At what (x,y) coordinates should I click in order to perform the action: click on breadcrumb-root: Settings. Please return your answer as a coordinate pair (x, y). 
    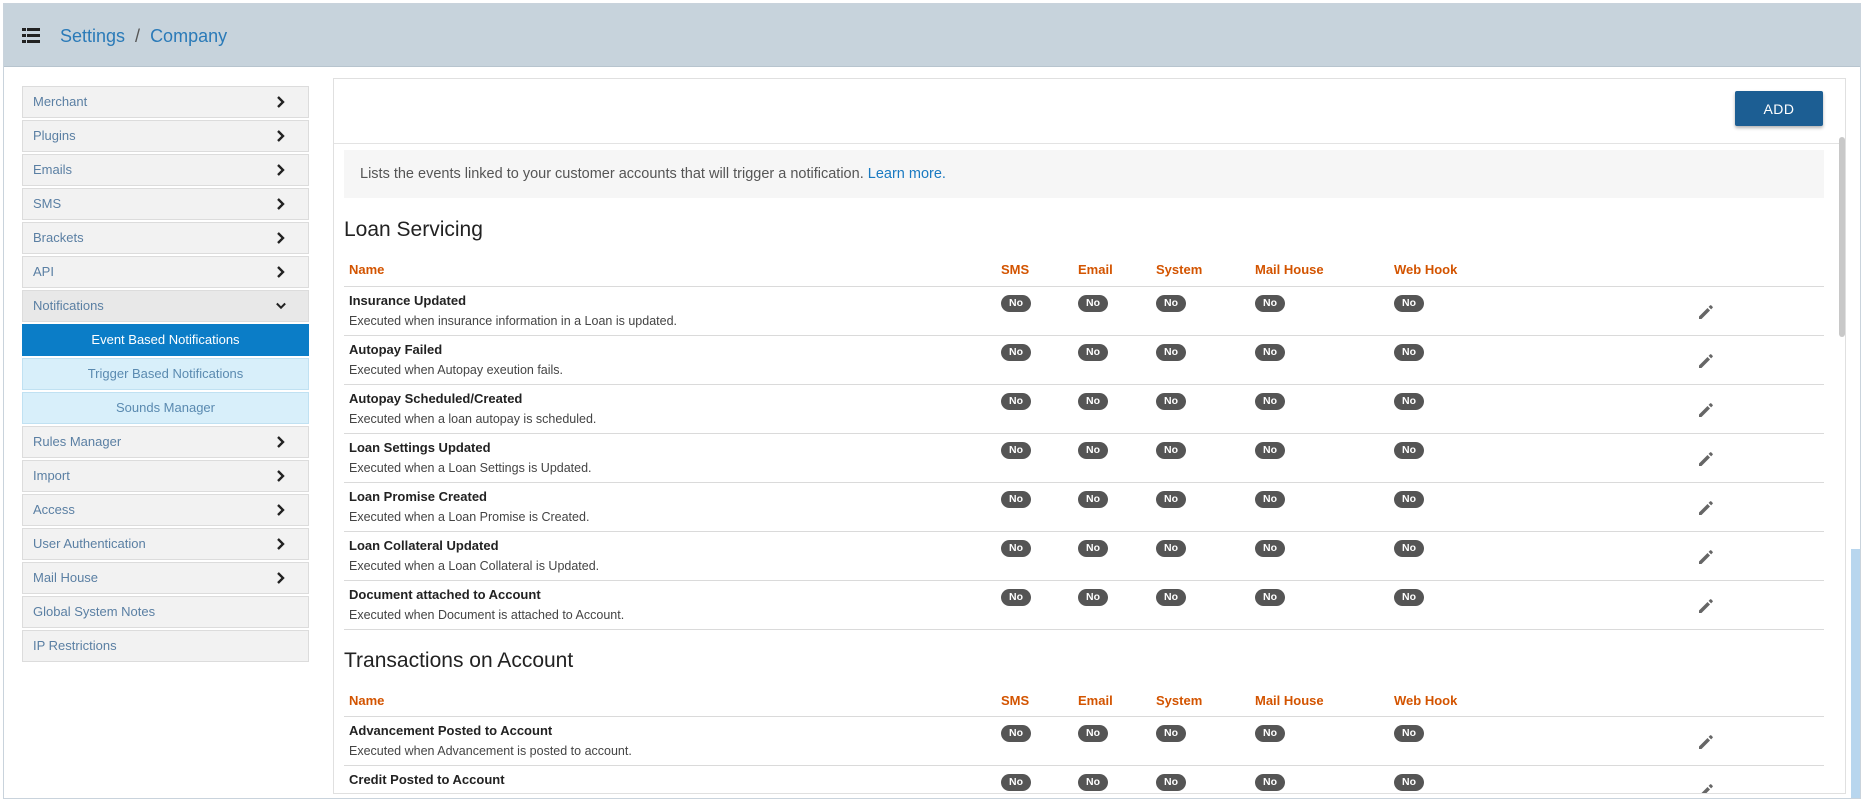
    Looking at the image, I should click on (92, 36).